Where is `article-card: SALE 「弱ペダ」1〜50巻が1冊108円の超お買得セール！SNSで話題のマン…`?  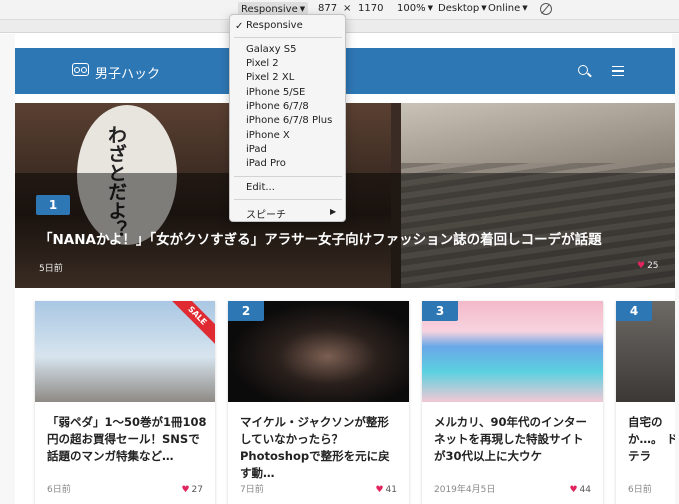
article-card: SALE 「弱ペダ」1〜50巻が1冊108円の超お買得セール！SNSで話題のマン… is located at coordinates (125, 402).